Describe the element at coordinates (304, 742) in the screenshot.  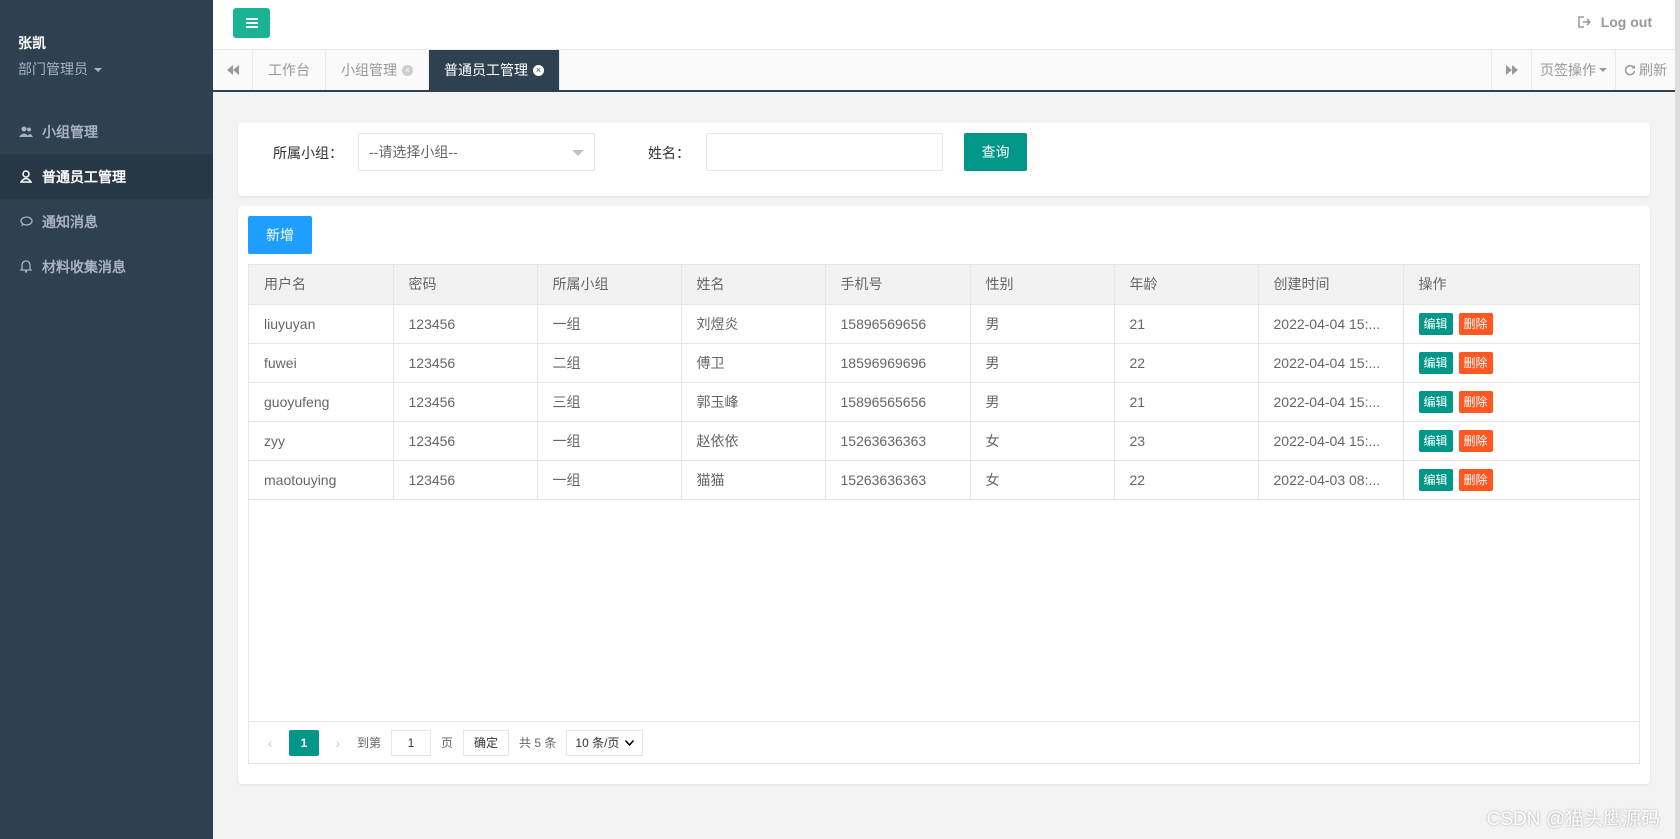
I see `current-page-button: 1` at that location.